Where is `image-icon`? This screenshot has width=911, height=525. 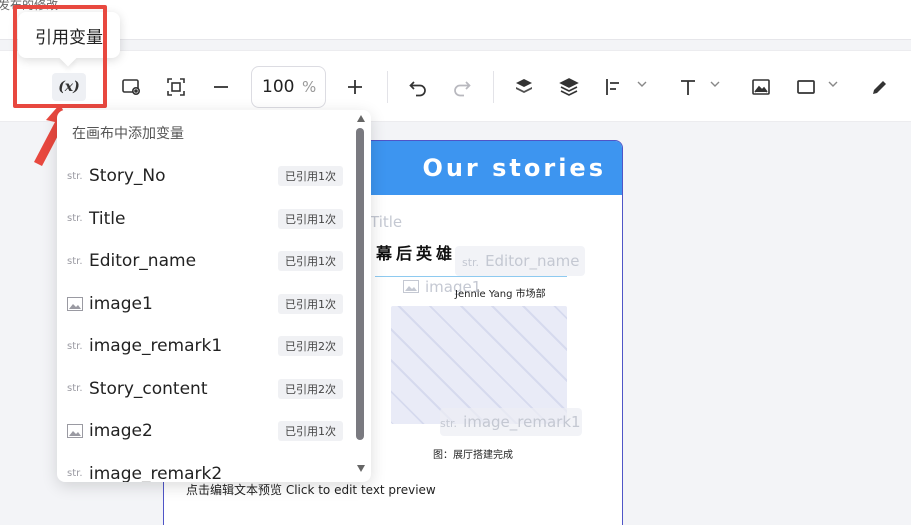
image-icon is located at coordinates (411, 286).